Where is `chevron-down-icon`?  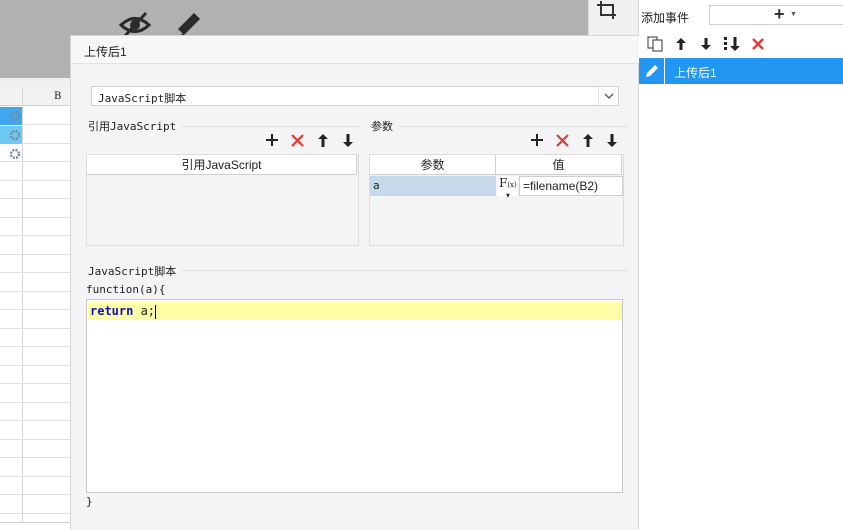 chevron-down-icon is located at coordinates (608, 96).